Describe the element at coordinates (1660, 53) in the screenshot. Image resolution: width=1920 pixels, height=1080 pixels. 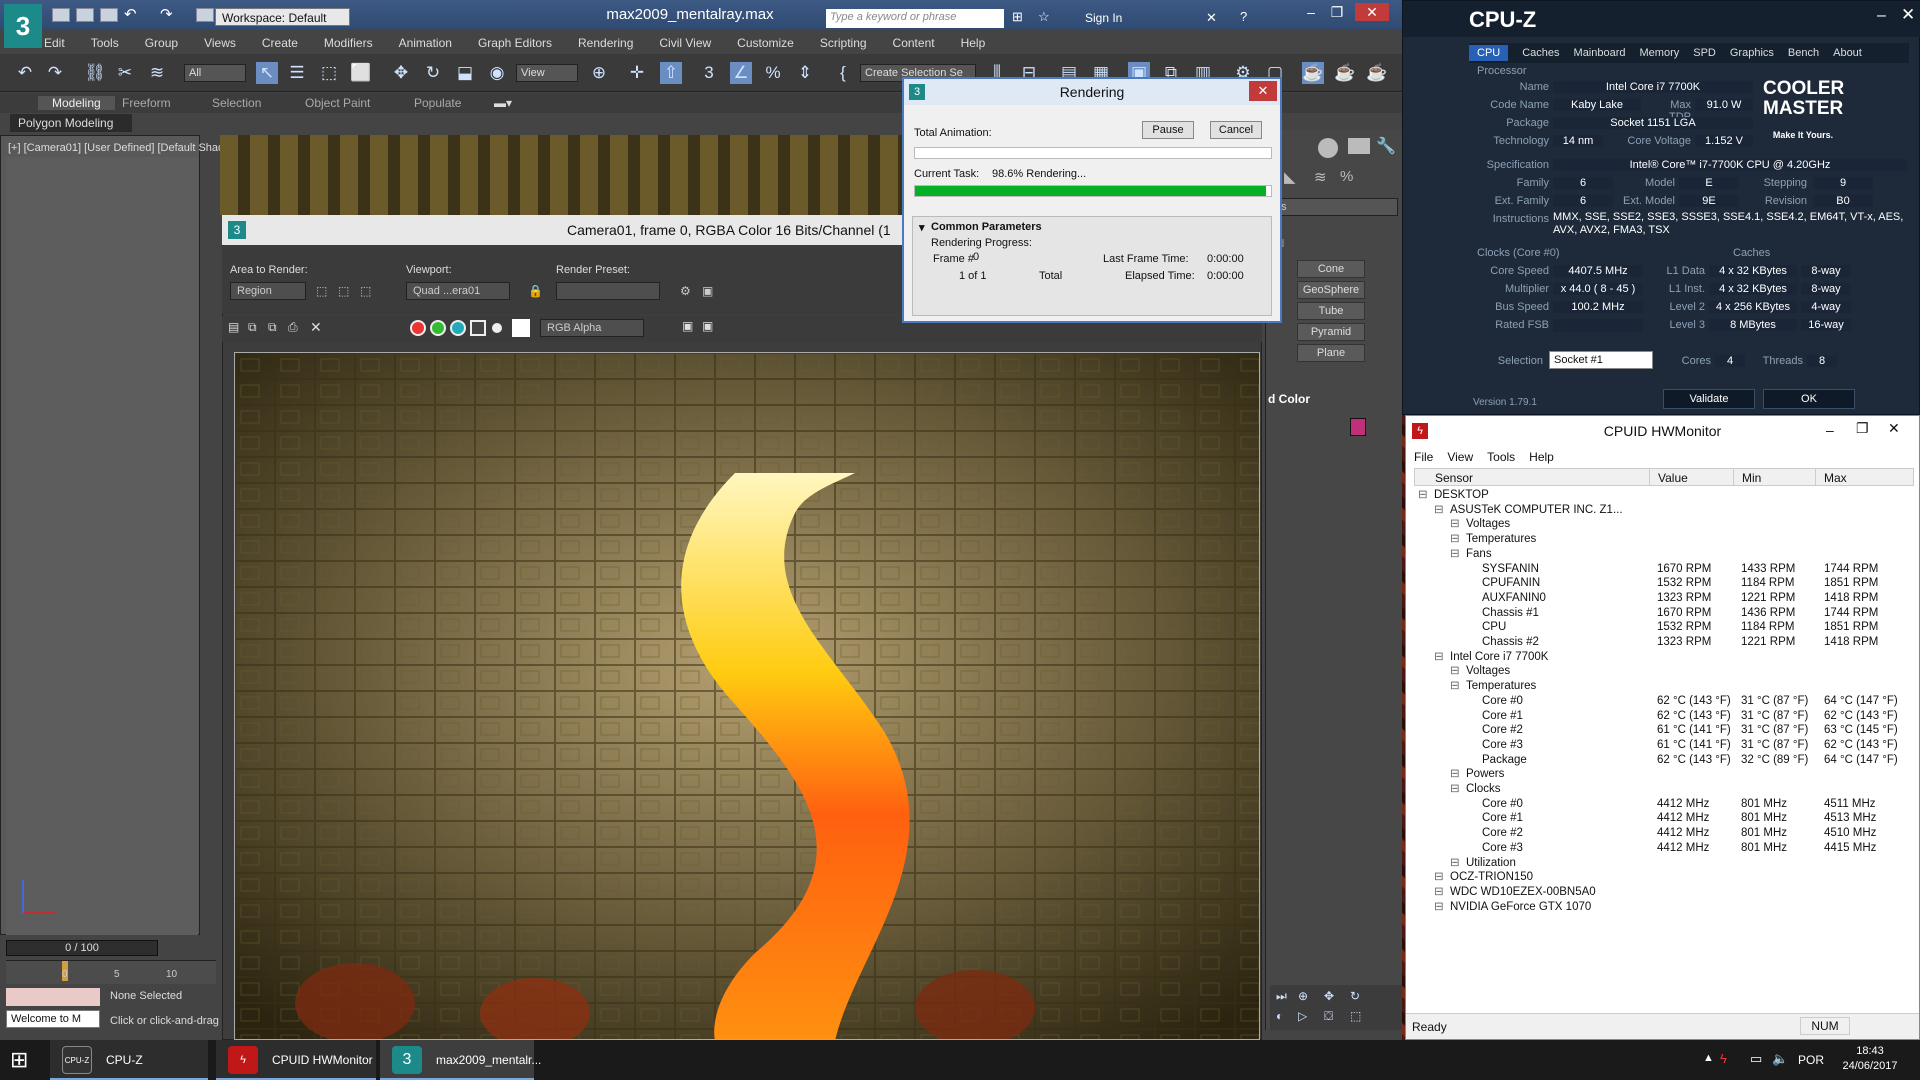
I see `tab-memory: Memory` at that location.